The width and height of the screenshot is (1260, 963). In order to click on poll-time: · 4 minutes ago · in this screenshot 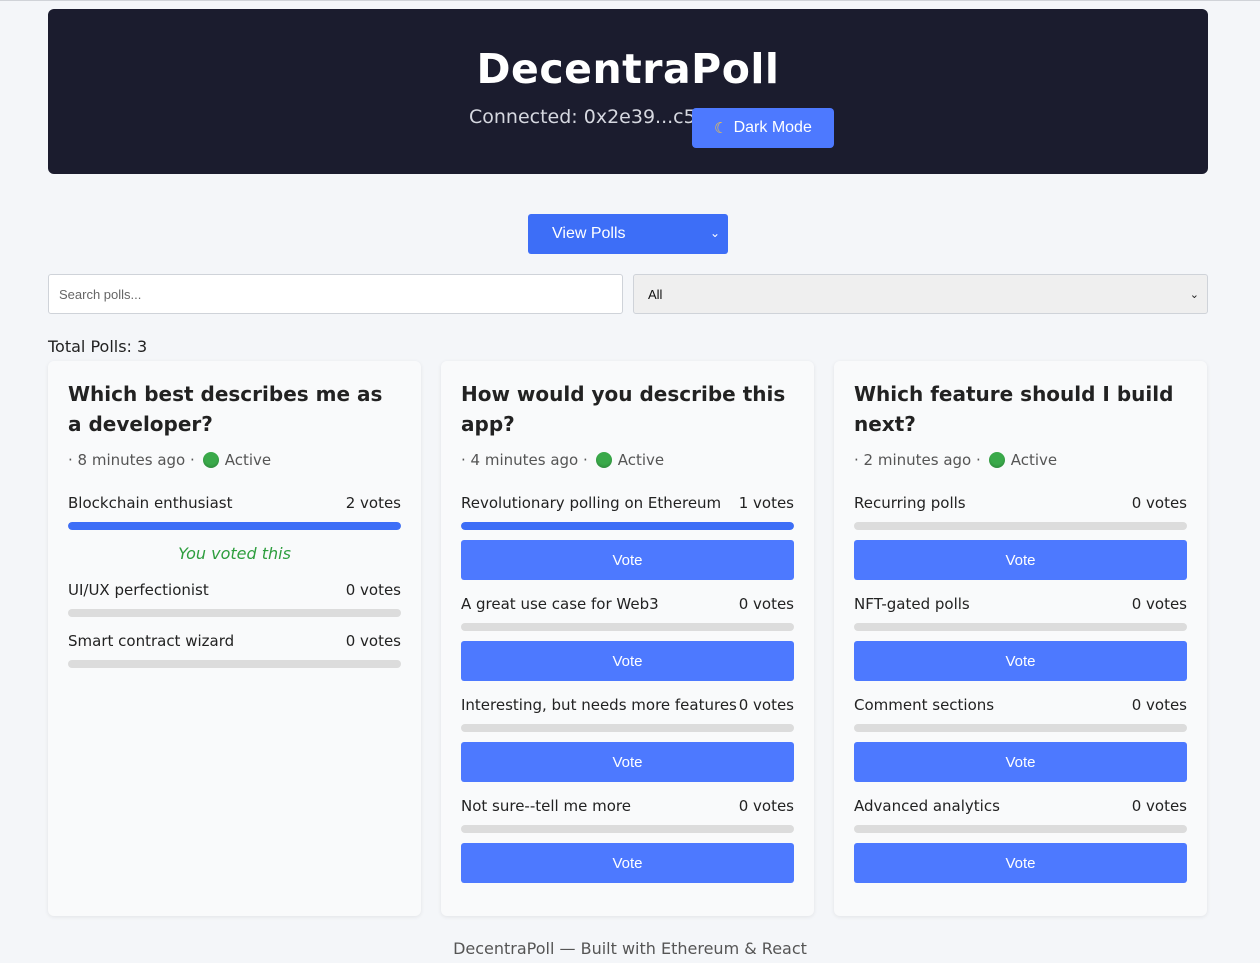, I will do `click(524, 460)`.